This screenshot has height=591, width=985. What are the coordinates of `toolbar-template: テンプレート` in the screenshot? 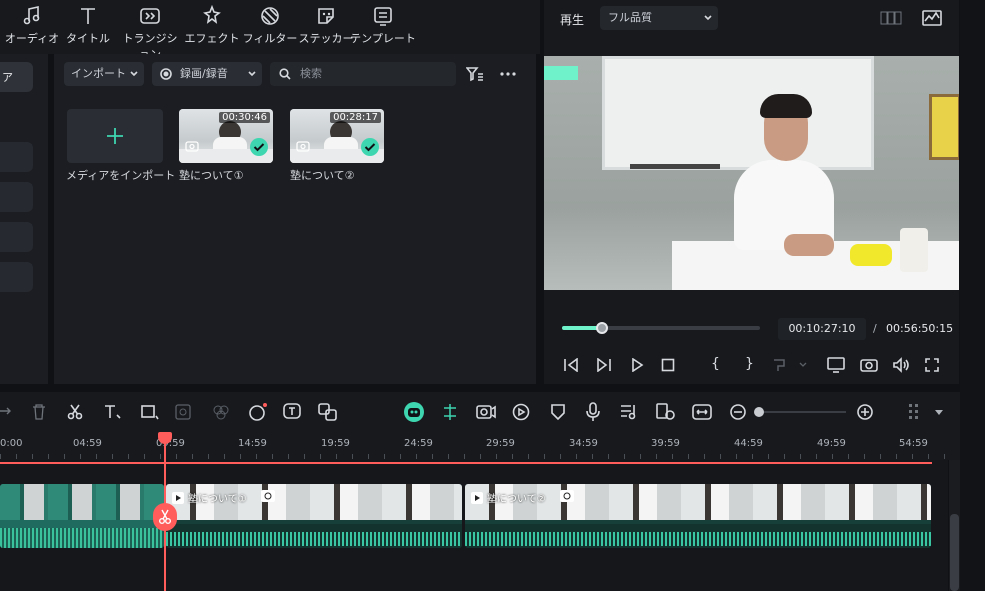 It's located at (383, 25).